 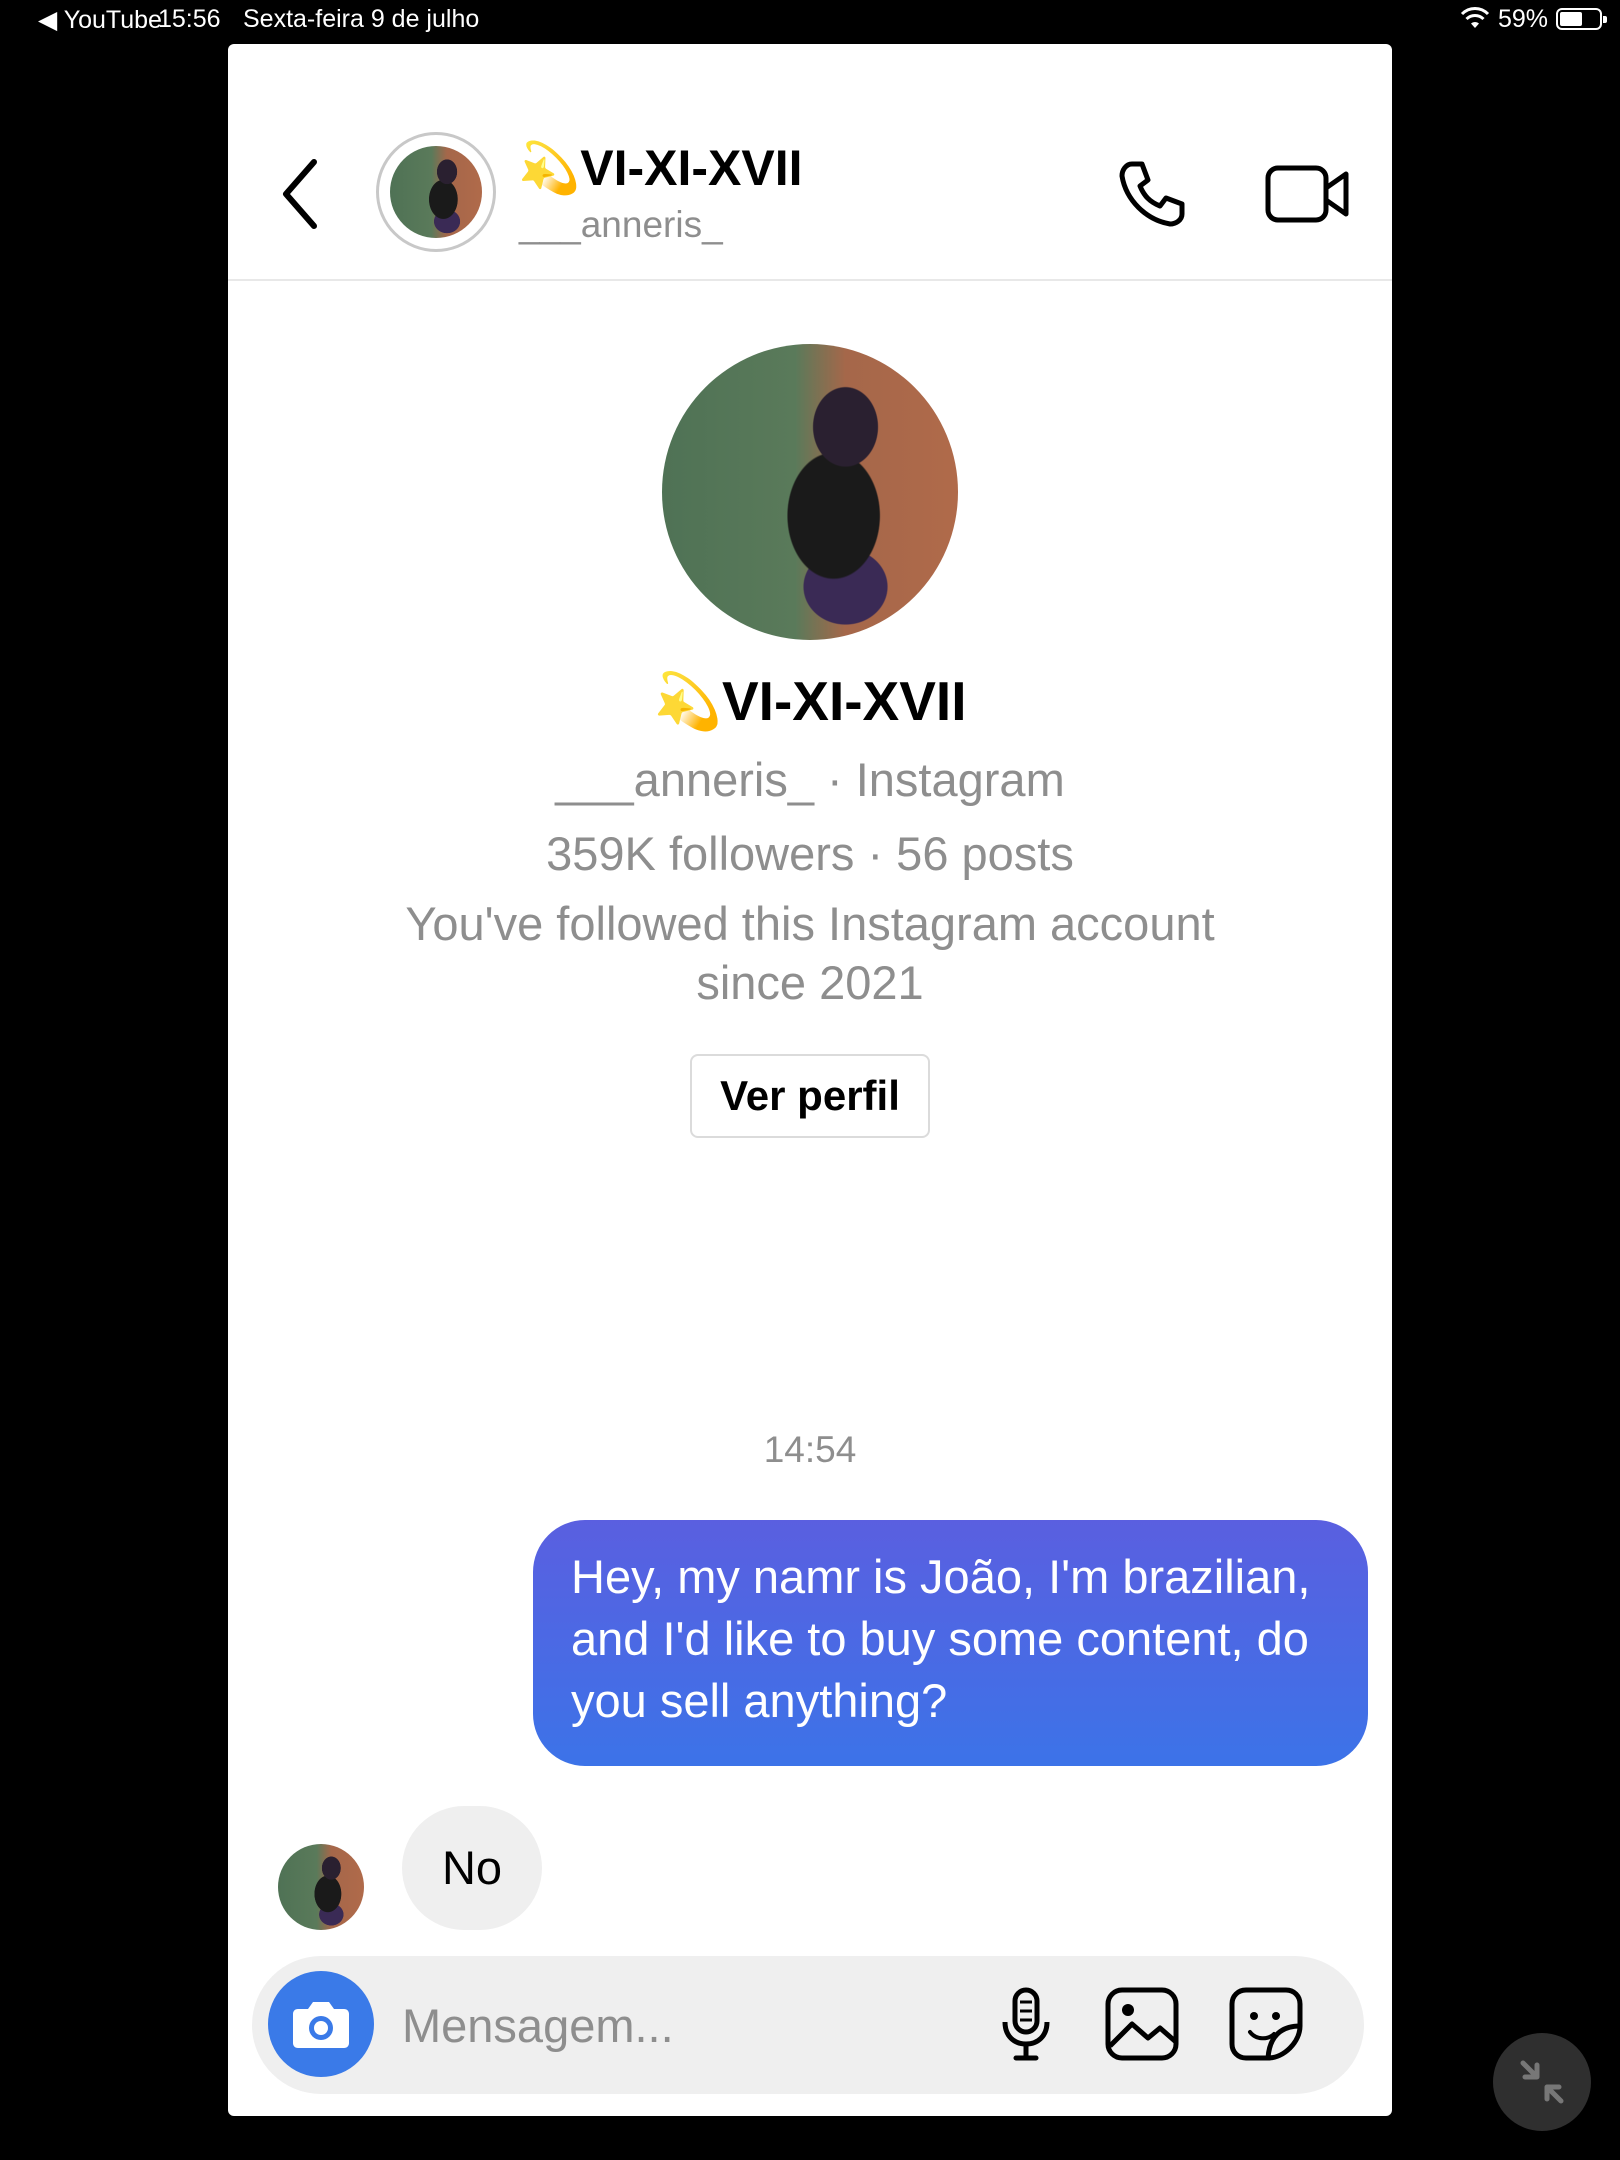 What do you see at coordinates (810, 1449) in the screenshot?
I see `message-timestamp: 14:54` at bounding box center [810, 1449].